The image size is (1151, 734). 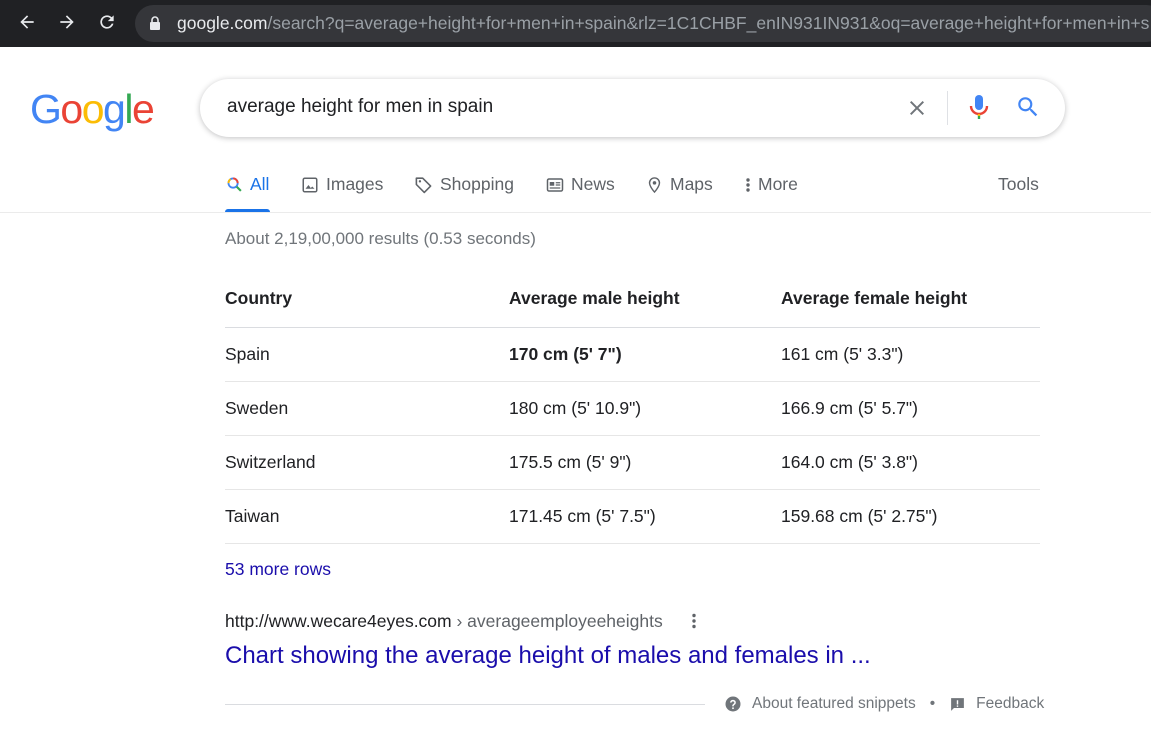 What do you see at coordinates (247, 210) in the screenshot?
I see `active-tab-indicator` at bounding box center [247, 210].